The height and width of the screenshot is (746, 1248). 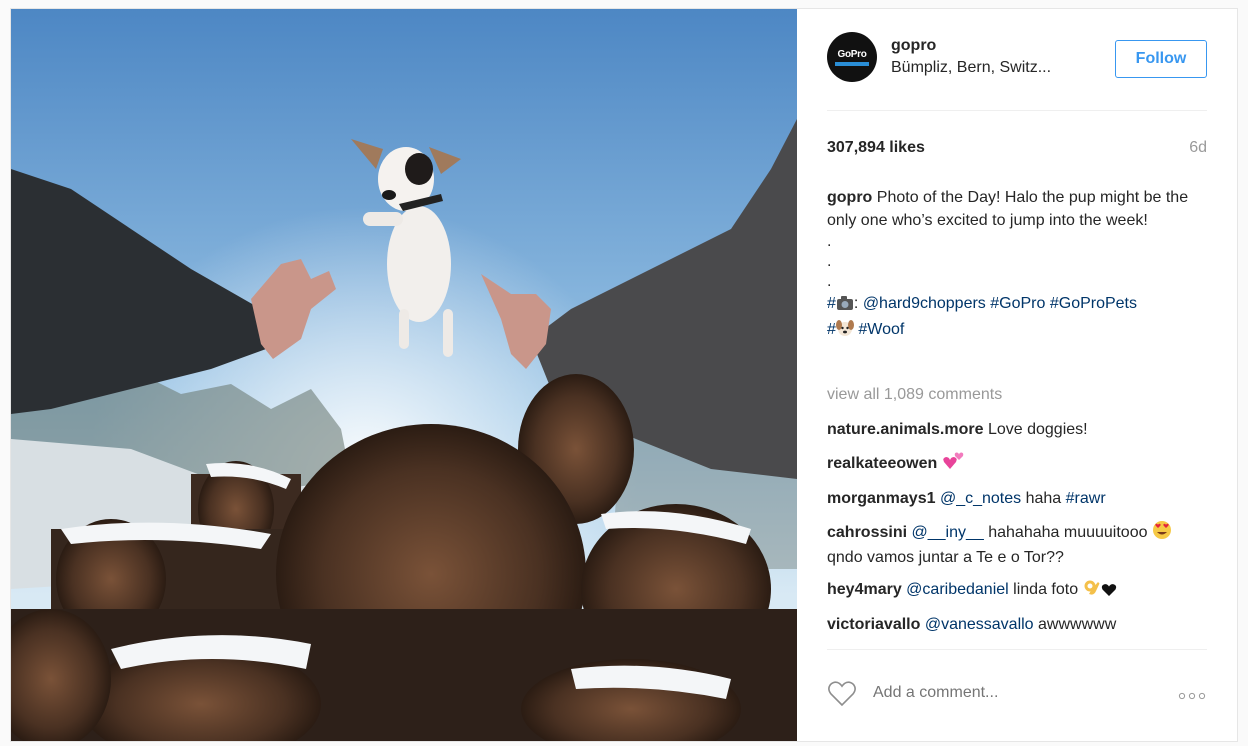 What do you see at coordinates (1086, 498) in the screenshot?
I see `comment-hashtag: #rawr` at bounding box center [1086, 498].